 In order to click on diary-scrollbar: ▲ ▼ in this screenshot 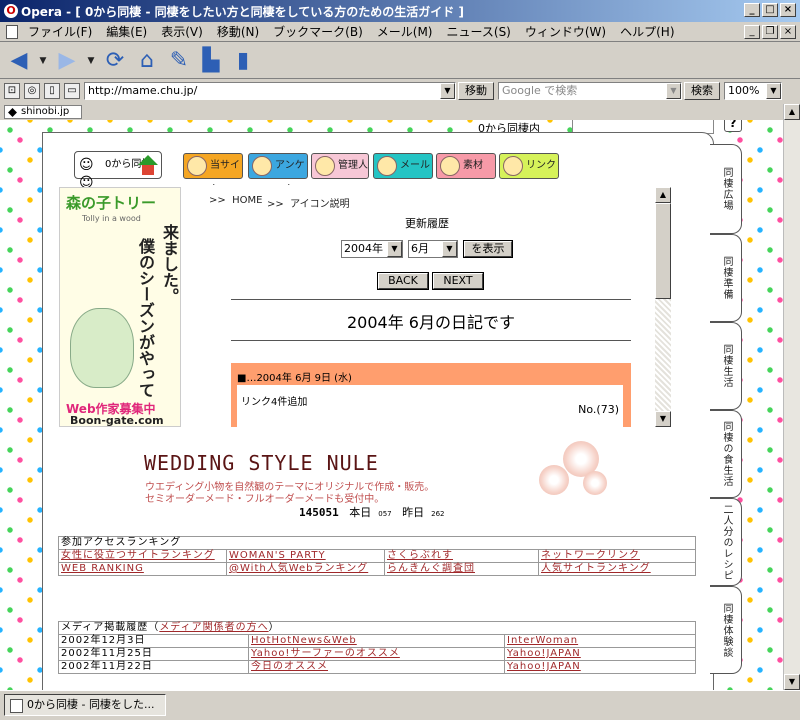, I will do `click(663, 307)`.